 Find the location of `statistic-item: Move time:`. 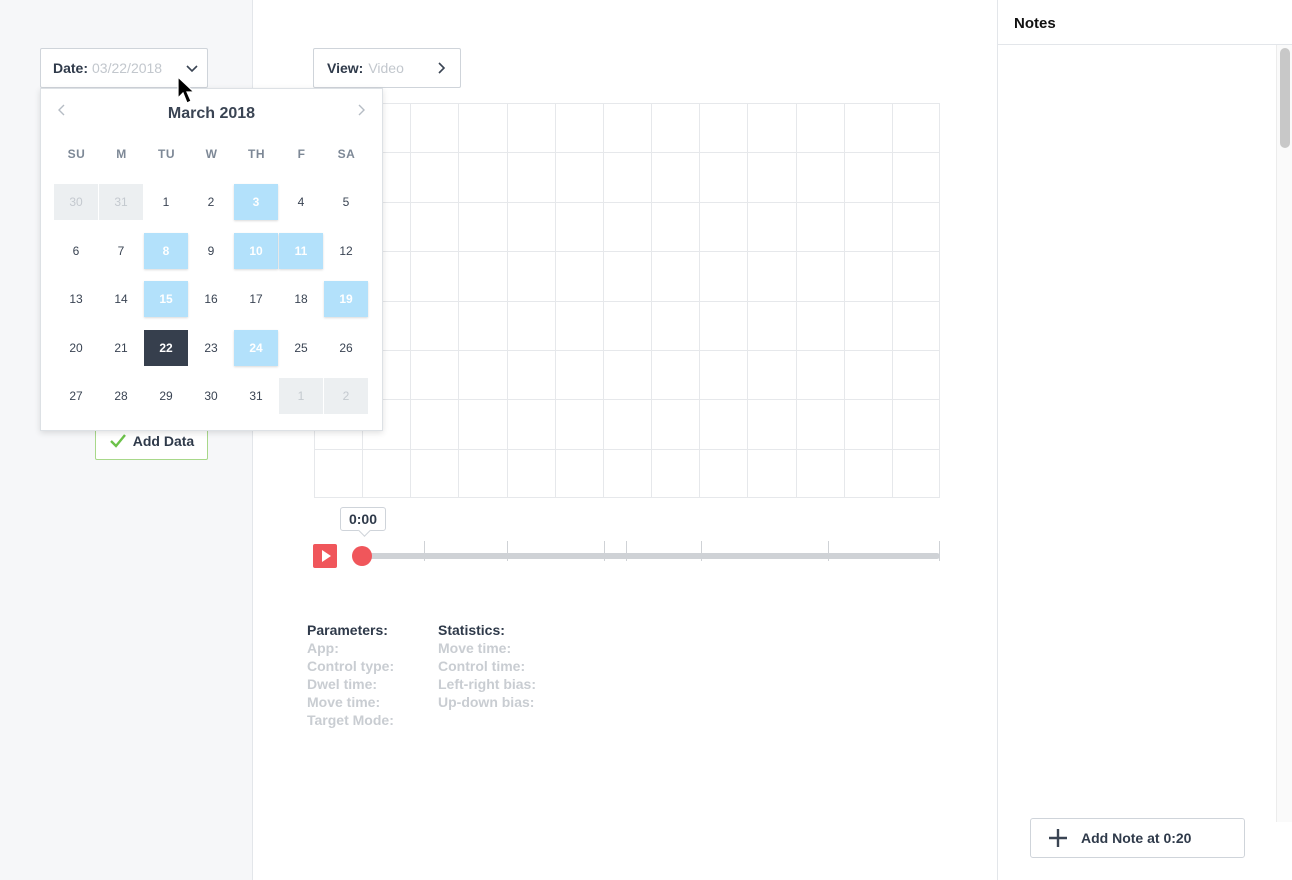

statistic-item: Move time: is located at coordinates (475, 648).